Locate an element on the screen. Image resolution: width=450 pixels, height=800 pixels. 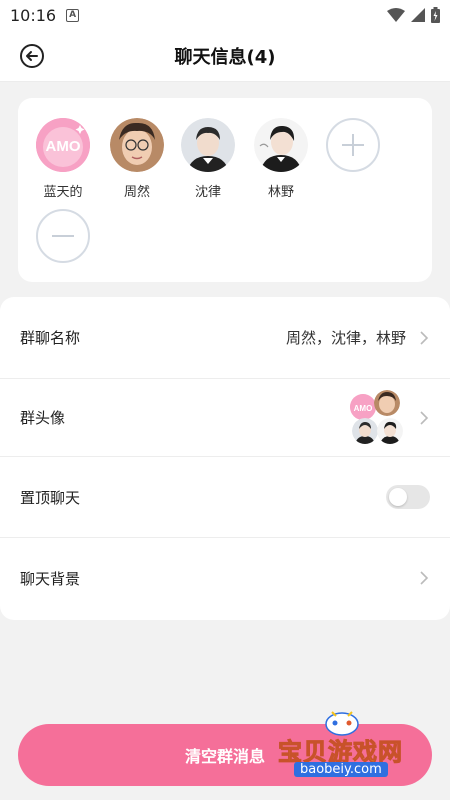
watermark-url: baobeiy.com is located at coordinates (341, 769).